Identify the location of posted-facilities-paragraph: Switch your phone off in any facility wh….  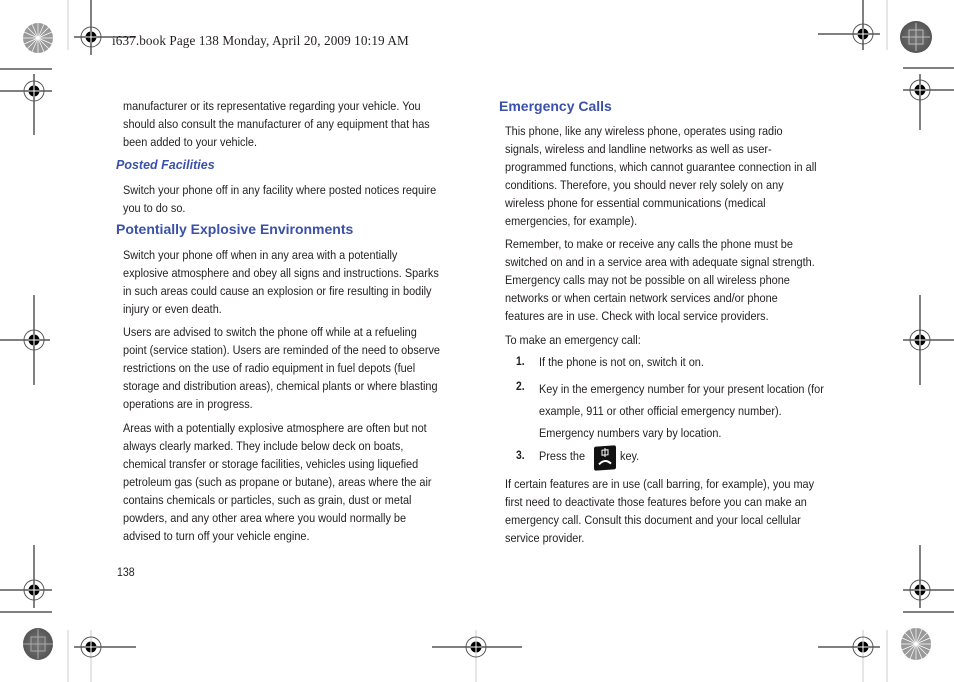
(280, 199).